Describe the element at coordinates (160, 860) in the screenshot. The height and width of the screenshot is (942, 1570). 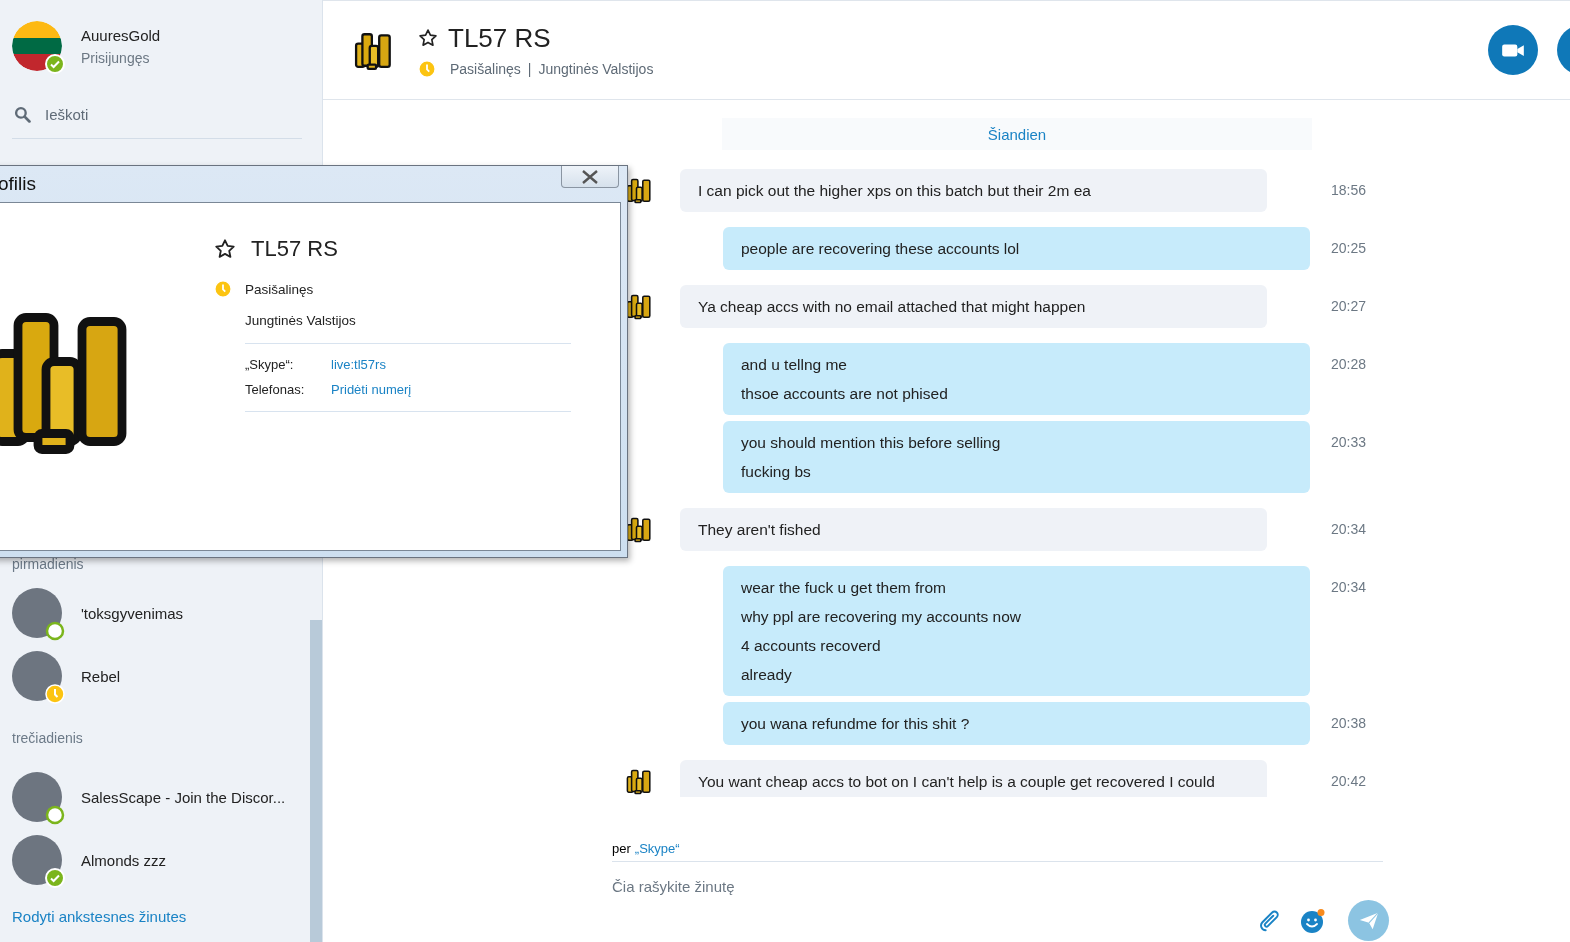
I see `contact-item: Almonds zzz` at that location.